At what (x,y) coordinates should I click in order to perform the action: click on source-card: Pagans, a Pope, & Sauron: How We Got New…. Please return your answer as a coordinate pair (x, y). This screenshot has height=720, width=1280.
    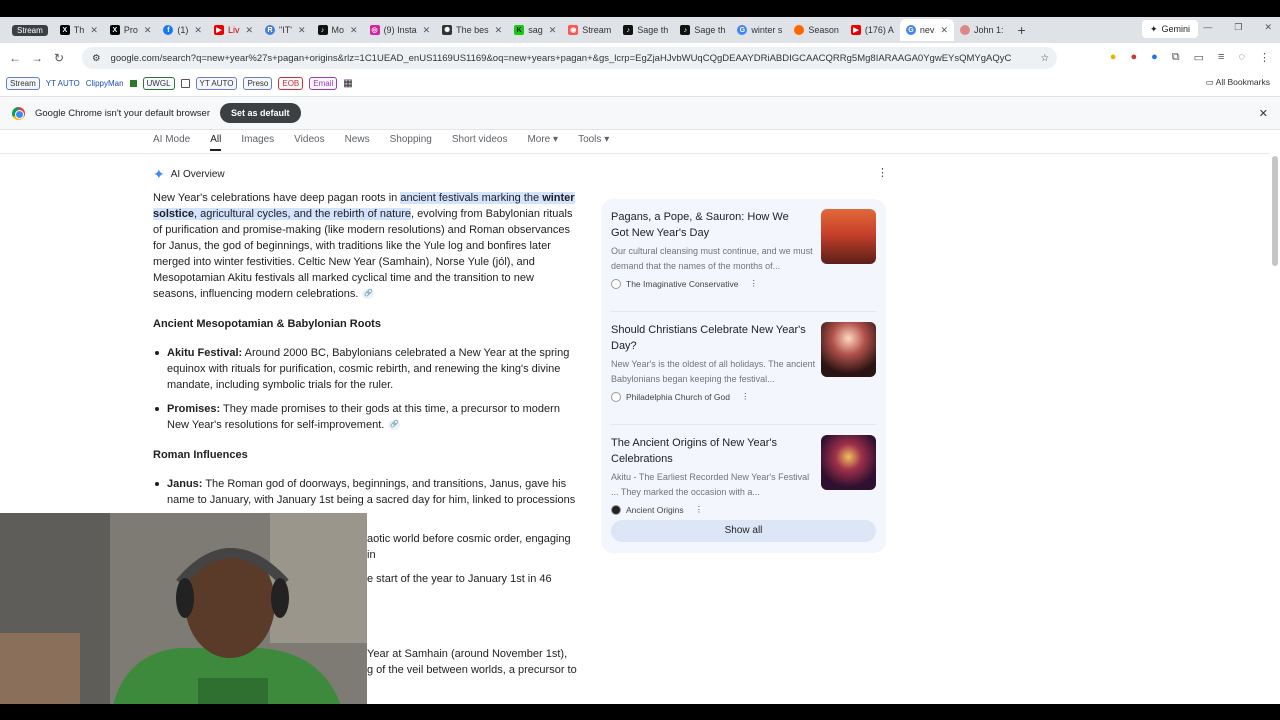
    Looking at the image, I should click on (743, 260).